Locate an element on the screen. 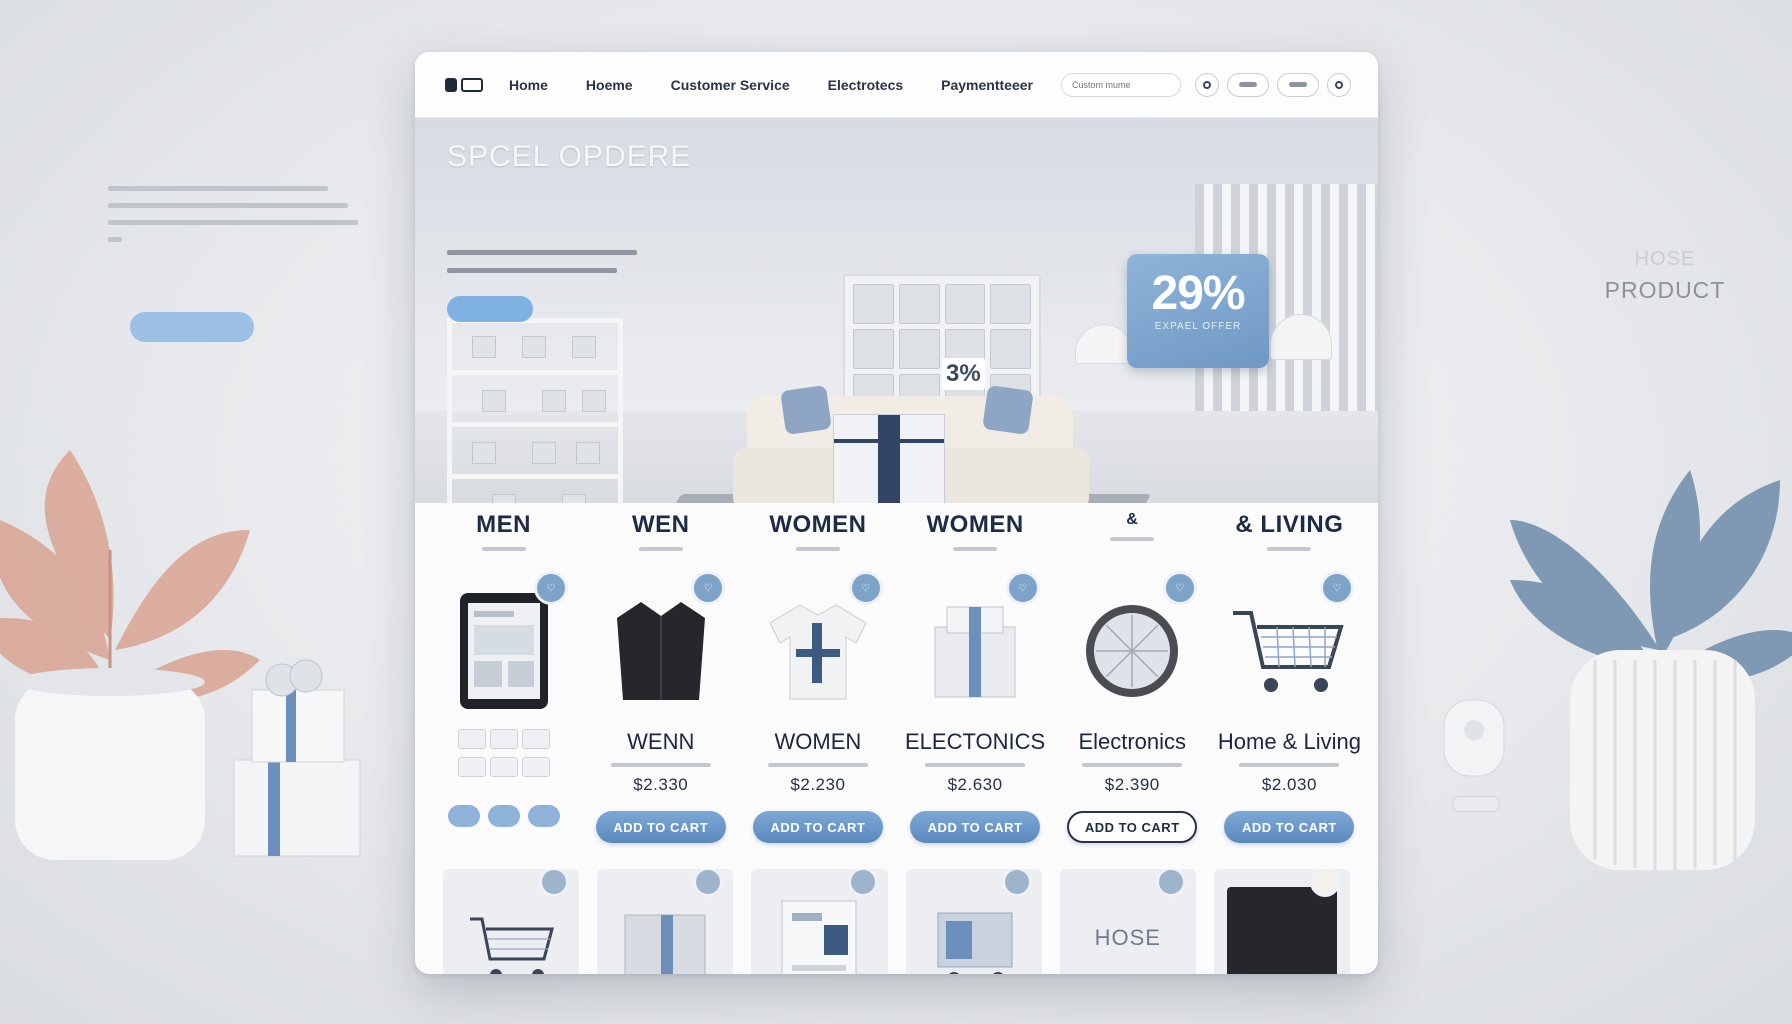 This screenshot has width=1792, height=1024. device-screen-icon is located at coordinates (1281, 930).